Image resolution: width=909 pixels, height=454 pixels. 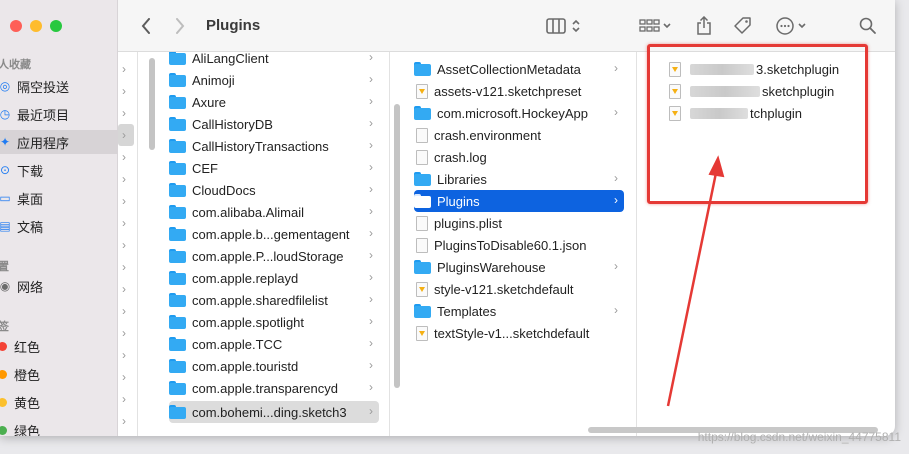 What do you see at coordinates (180, 26) in the screenshot?
I see `forward-button` at bounding box center [180, 26].